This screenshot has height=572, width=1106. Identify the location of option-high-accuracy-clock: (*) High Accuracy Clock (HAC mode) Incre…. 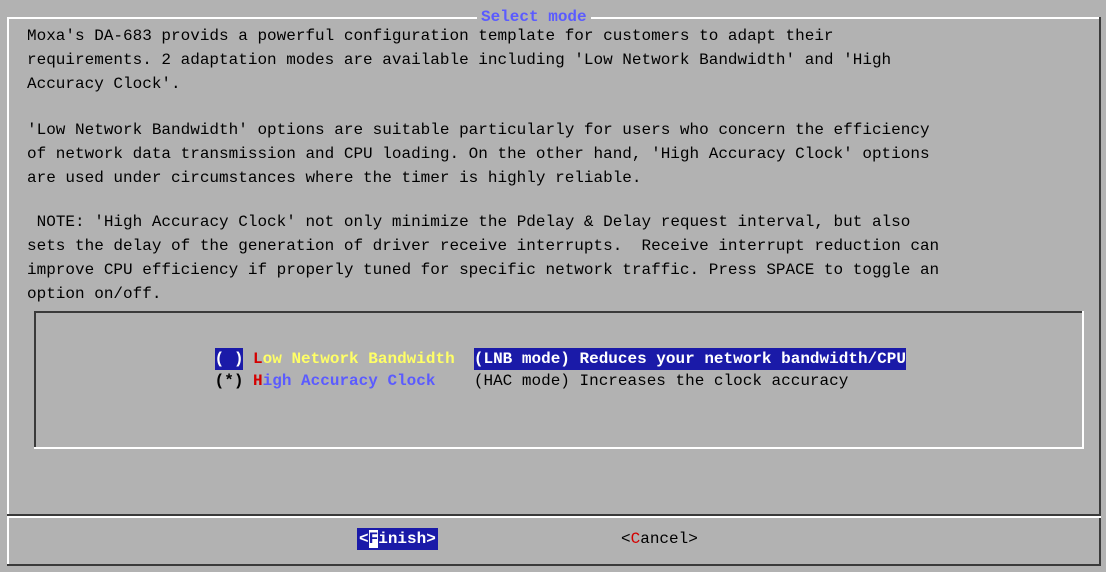
(503, 369).